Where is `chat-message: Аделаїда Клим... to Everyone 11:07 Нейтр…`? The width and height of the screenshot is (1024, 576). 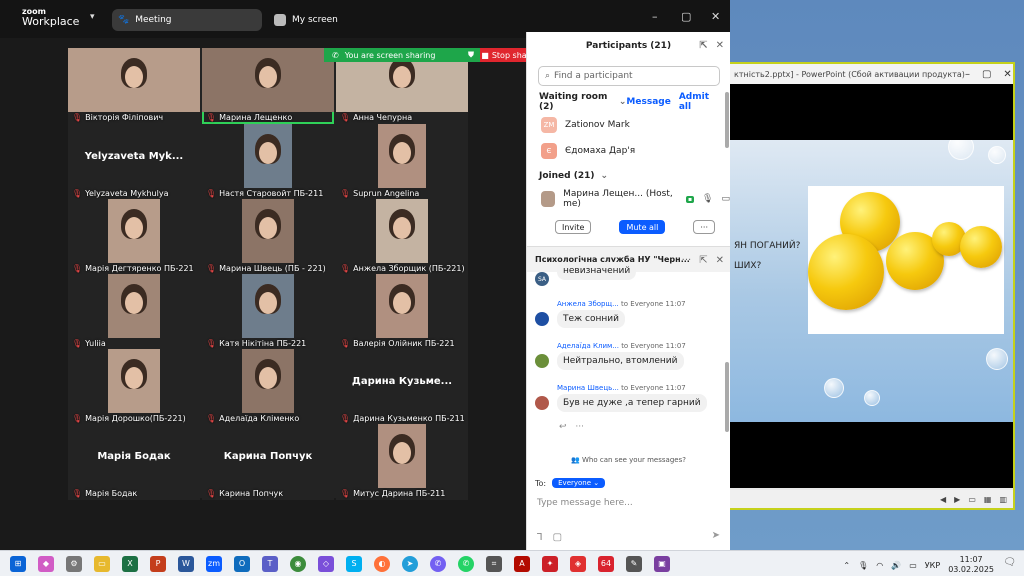
chat-message: Аделаїда Клим... to Everyone 11:07 Нейтр… is located at coordinates (610, 356).